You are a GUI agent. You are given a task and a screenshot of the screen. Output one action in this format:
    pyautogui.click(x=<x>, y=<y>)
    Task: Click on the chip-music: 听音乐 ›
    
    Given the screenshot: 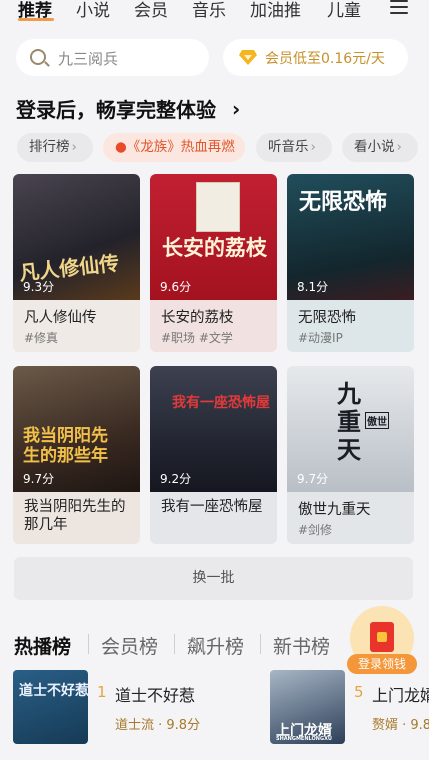 What is the action you would take?
    pyautogui.click(x=294, y=147)
    